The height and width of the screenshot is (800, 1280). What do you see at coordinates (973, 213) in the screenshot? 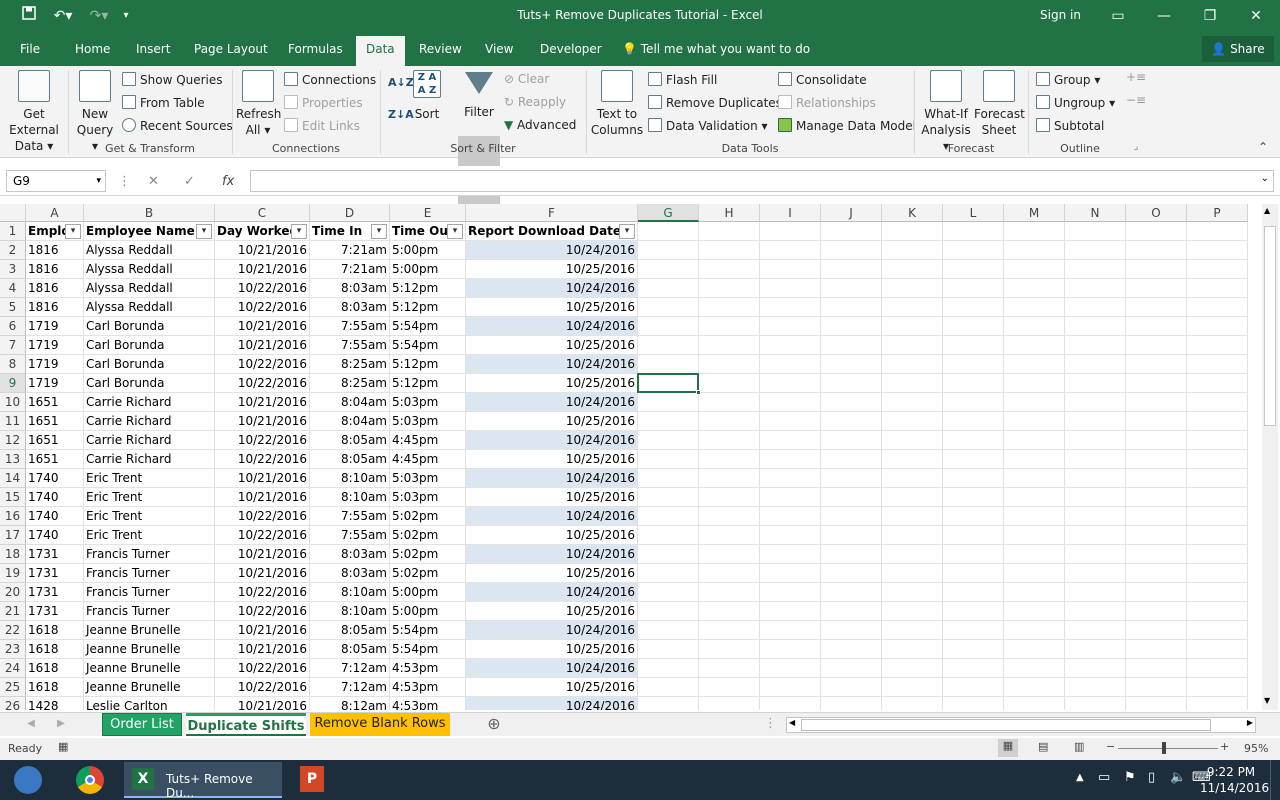
I see `column-header-l: L` at bounding box center [973, 213].